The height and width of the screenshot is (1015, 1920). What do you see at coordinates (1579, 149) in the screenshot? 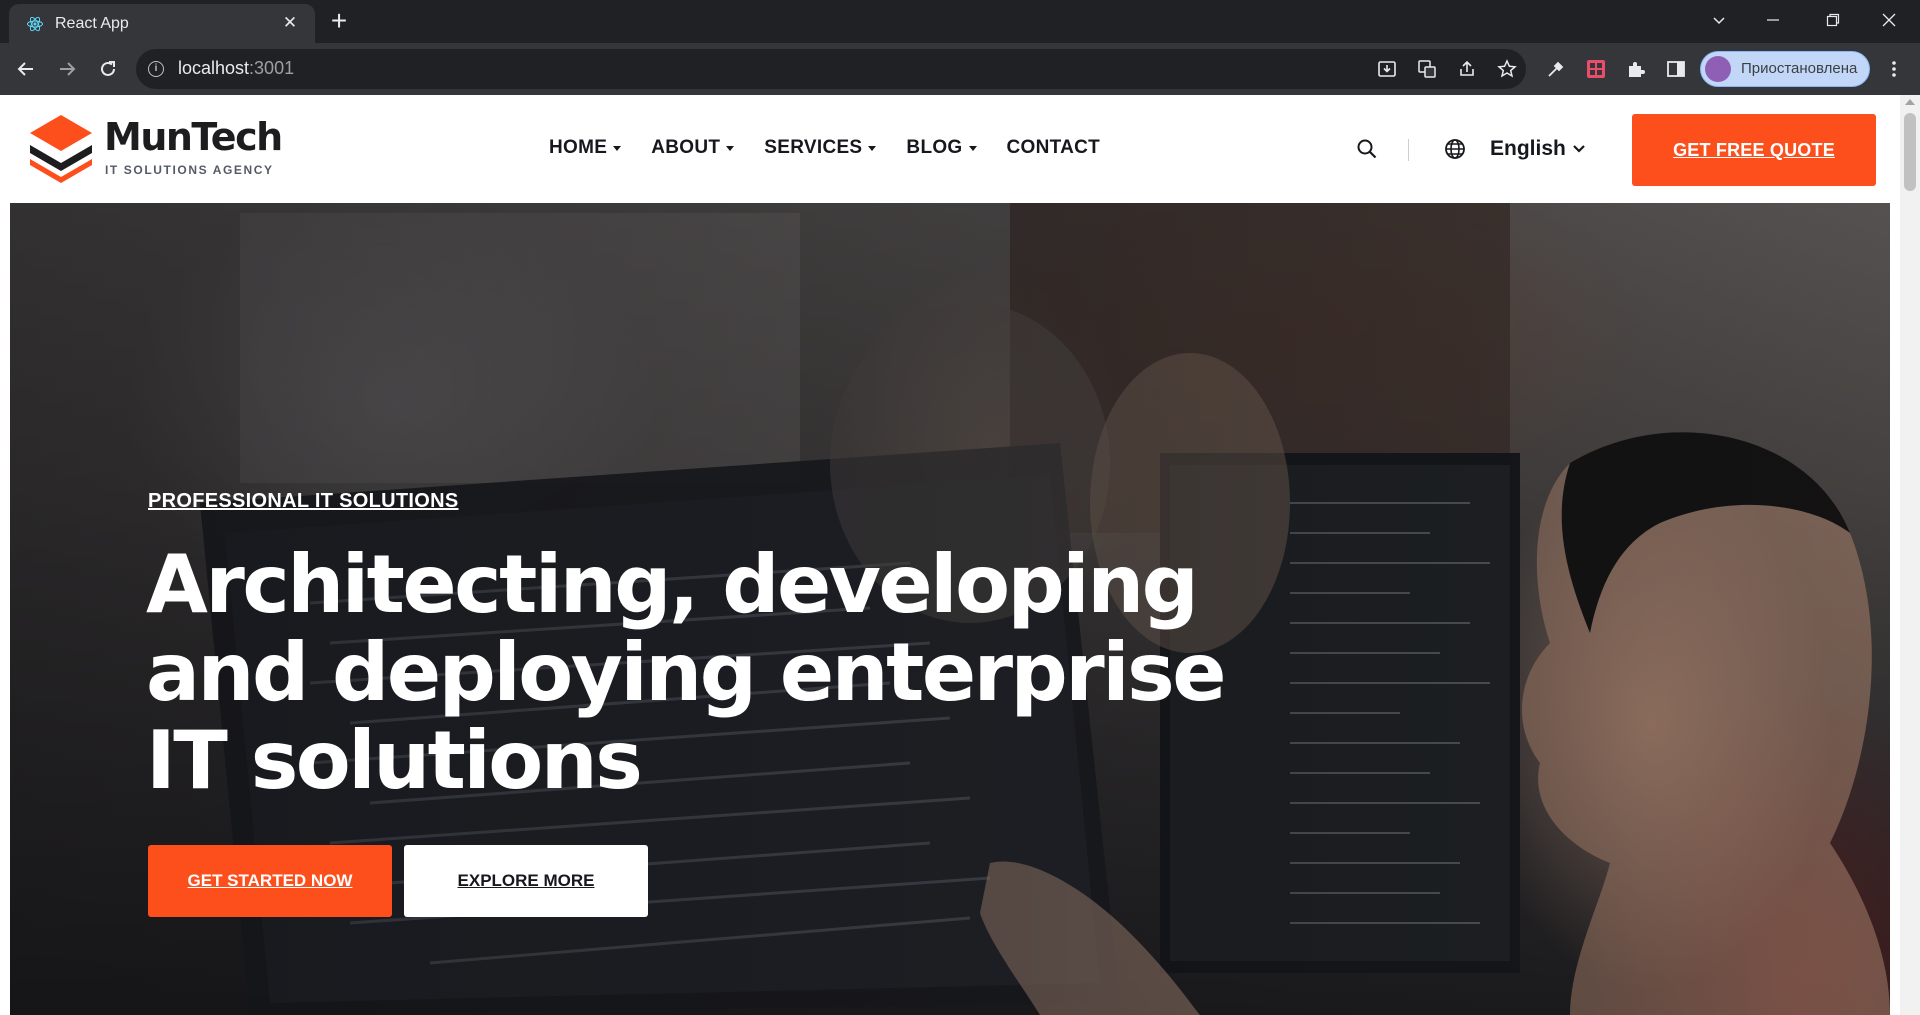
I see `chevron-down-icon` at bounding box center [1579, 149].